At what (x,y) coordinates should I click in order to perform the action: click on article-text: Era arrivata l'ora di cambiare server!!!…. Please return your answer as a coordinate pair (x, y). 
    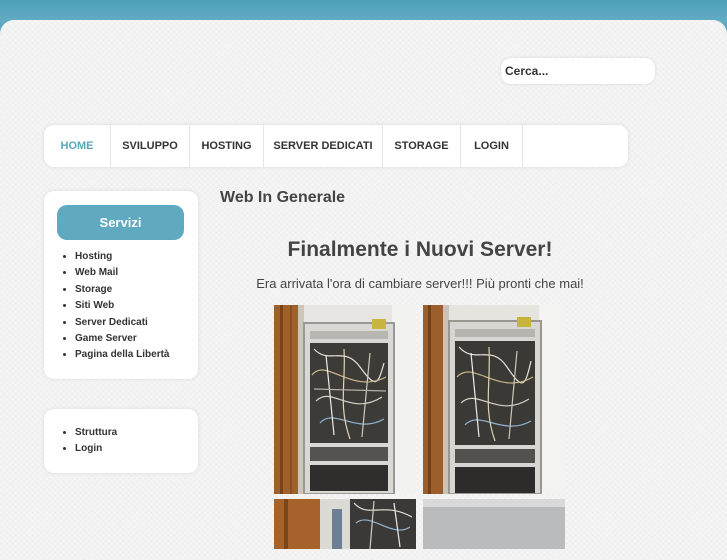
    Looking at the image, I should click on (420, 283).